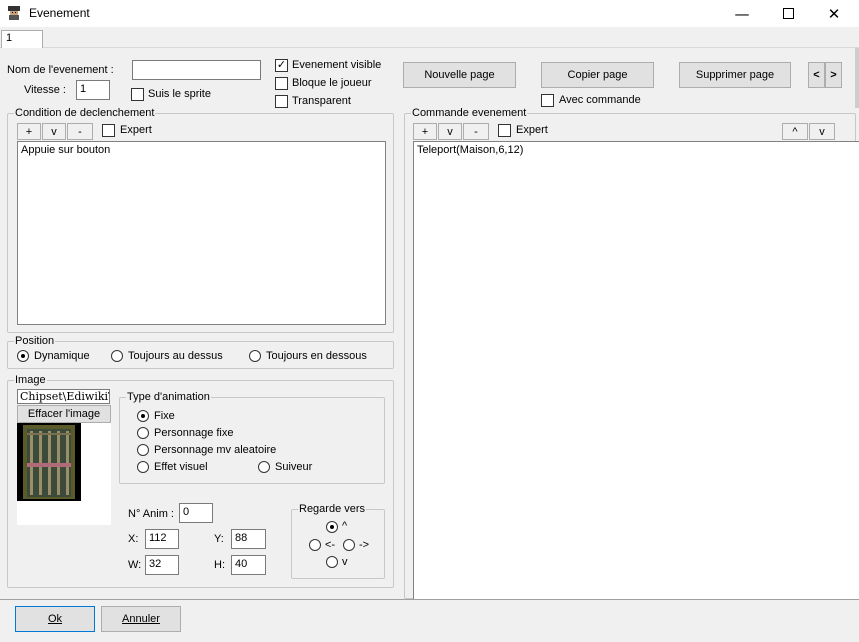  Describe the element at coordinates (9, 38) in the screenshot. I see `tab-label: 1` at that location.